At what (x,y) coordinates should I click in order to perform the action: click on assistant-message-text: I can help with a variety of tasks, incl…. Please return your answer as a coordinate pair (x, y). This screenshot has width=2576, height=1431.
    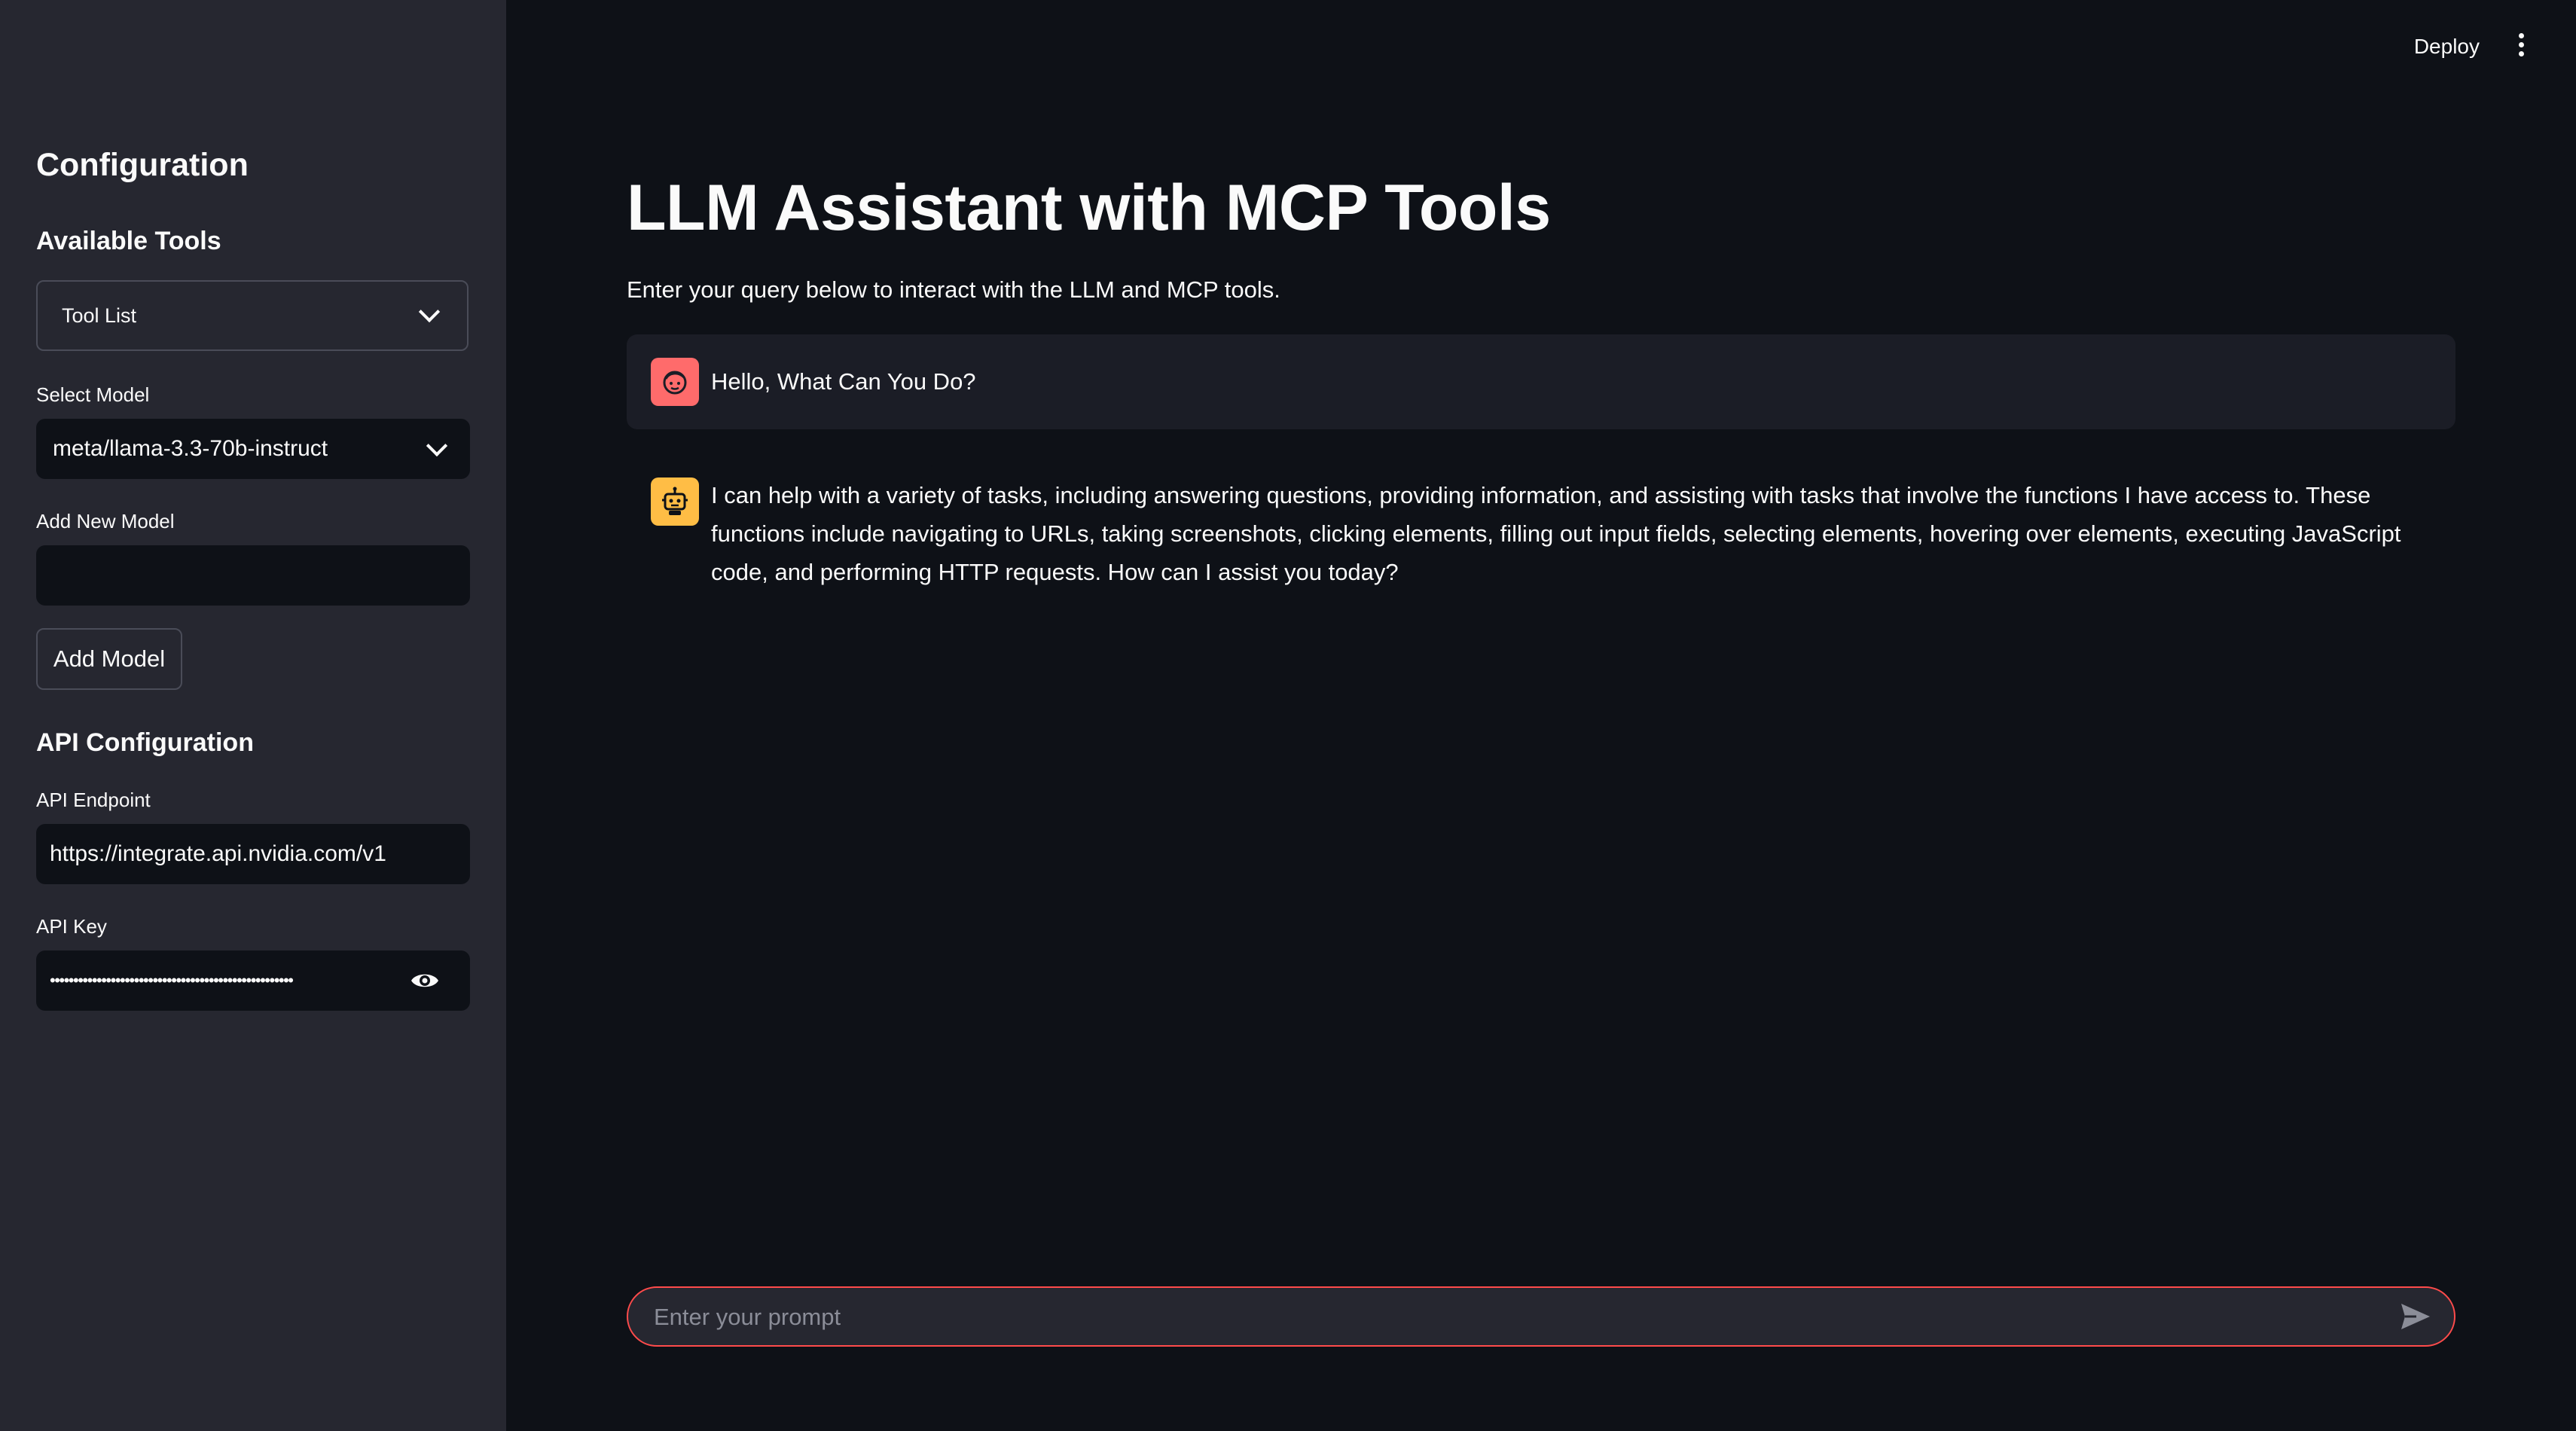
    Looking at the image, I should click on (1556, 533).